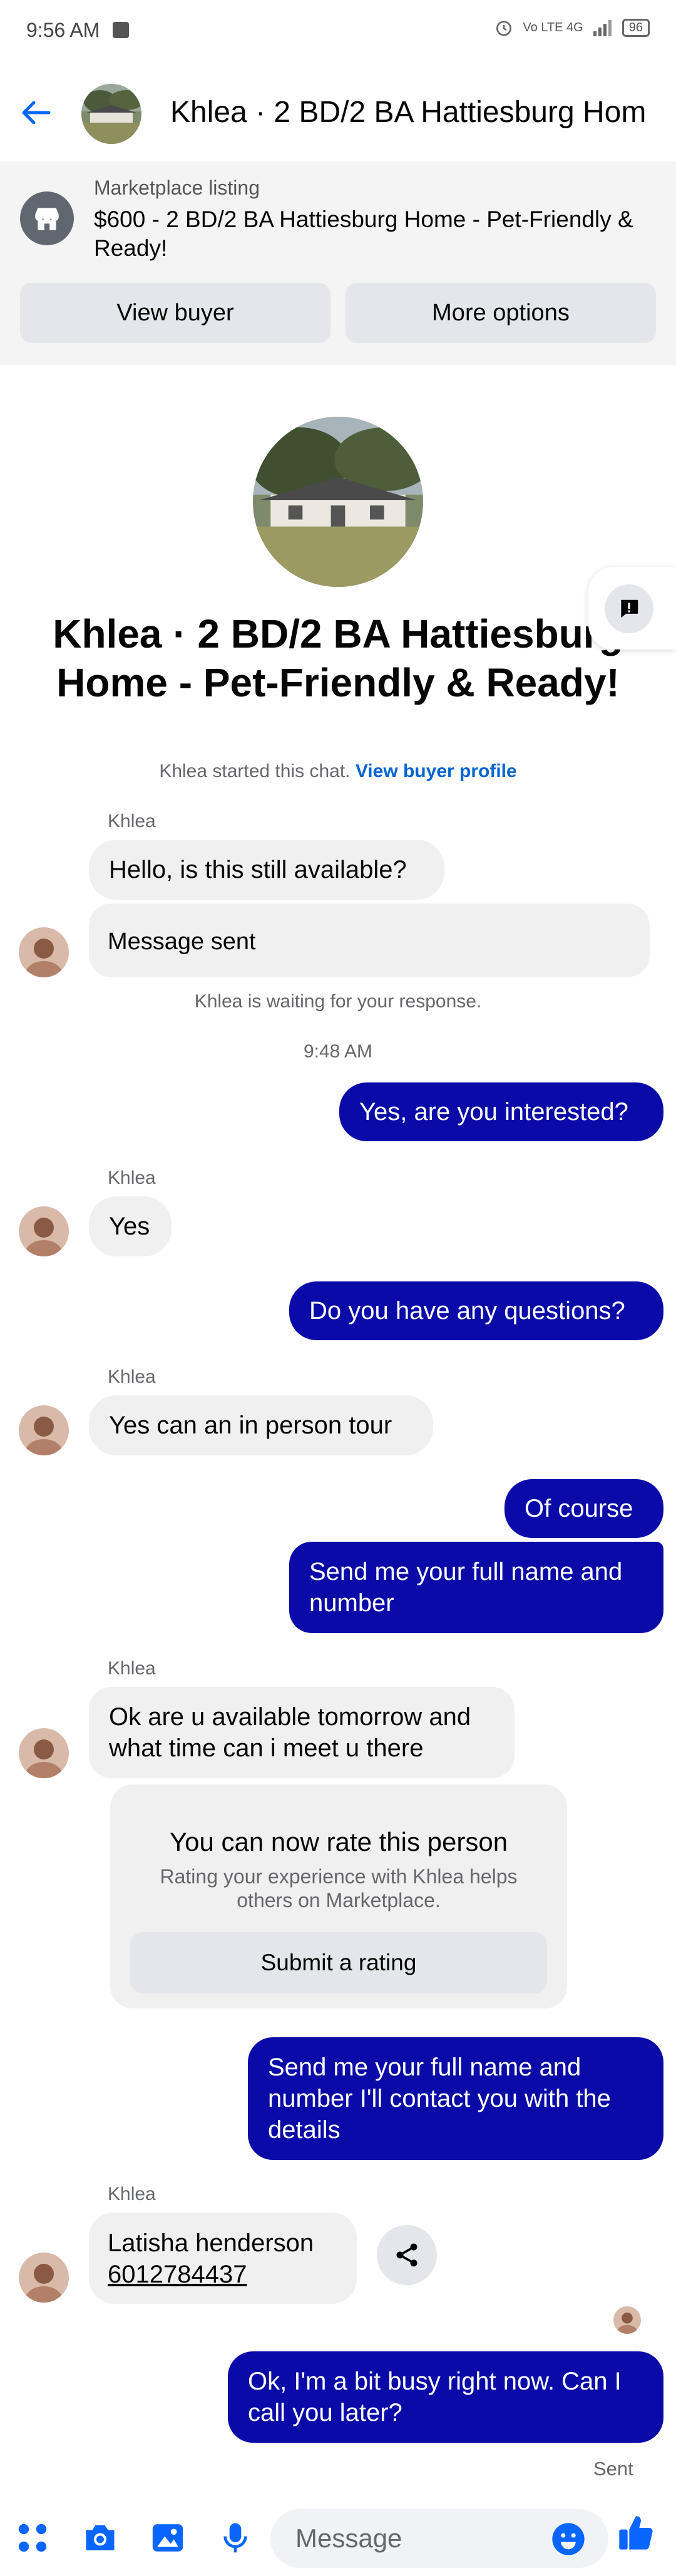 The height and width of the screenshot is (2576, 676). What do you see at coordinates (476, 1588) in the screenshot?
I see `outgoing-message: Send me your full name and number` at bounding box center [476, 1588].